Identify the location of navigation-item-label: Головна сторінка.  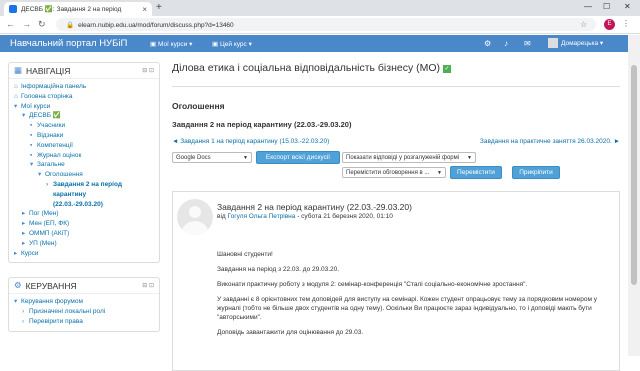
(47, 96).